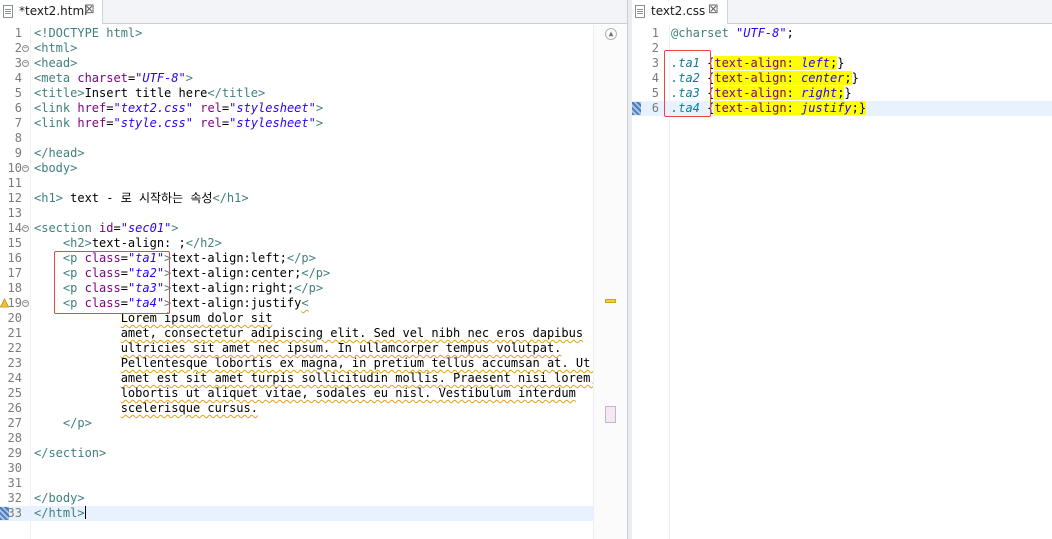  I want to click on code-token: <html>, so click(56, 48).